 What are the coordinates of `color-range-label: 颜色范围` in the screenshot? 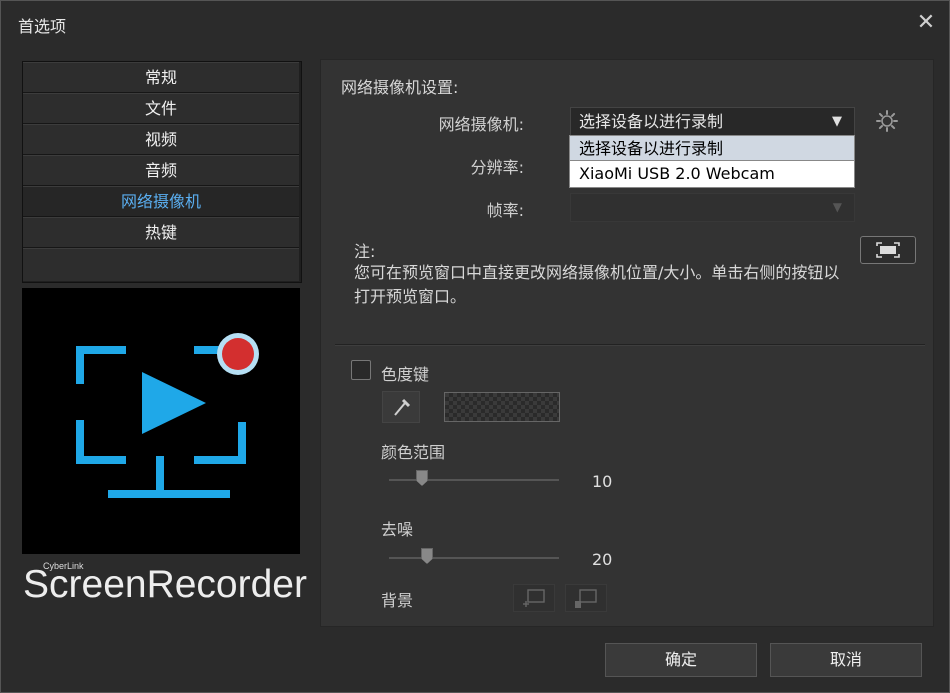 It's located at (413, 452).